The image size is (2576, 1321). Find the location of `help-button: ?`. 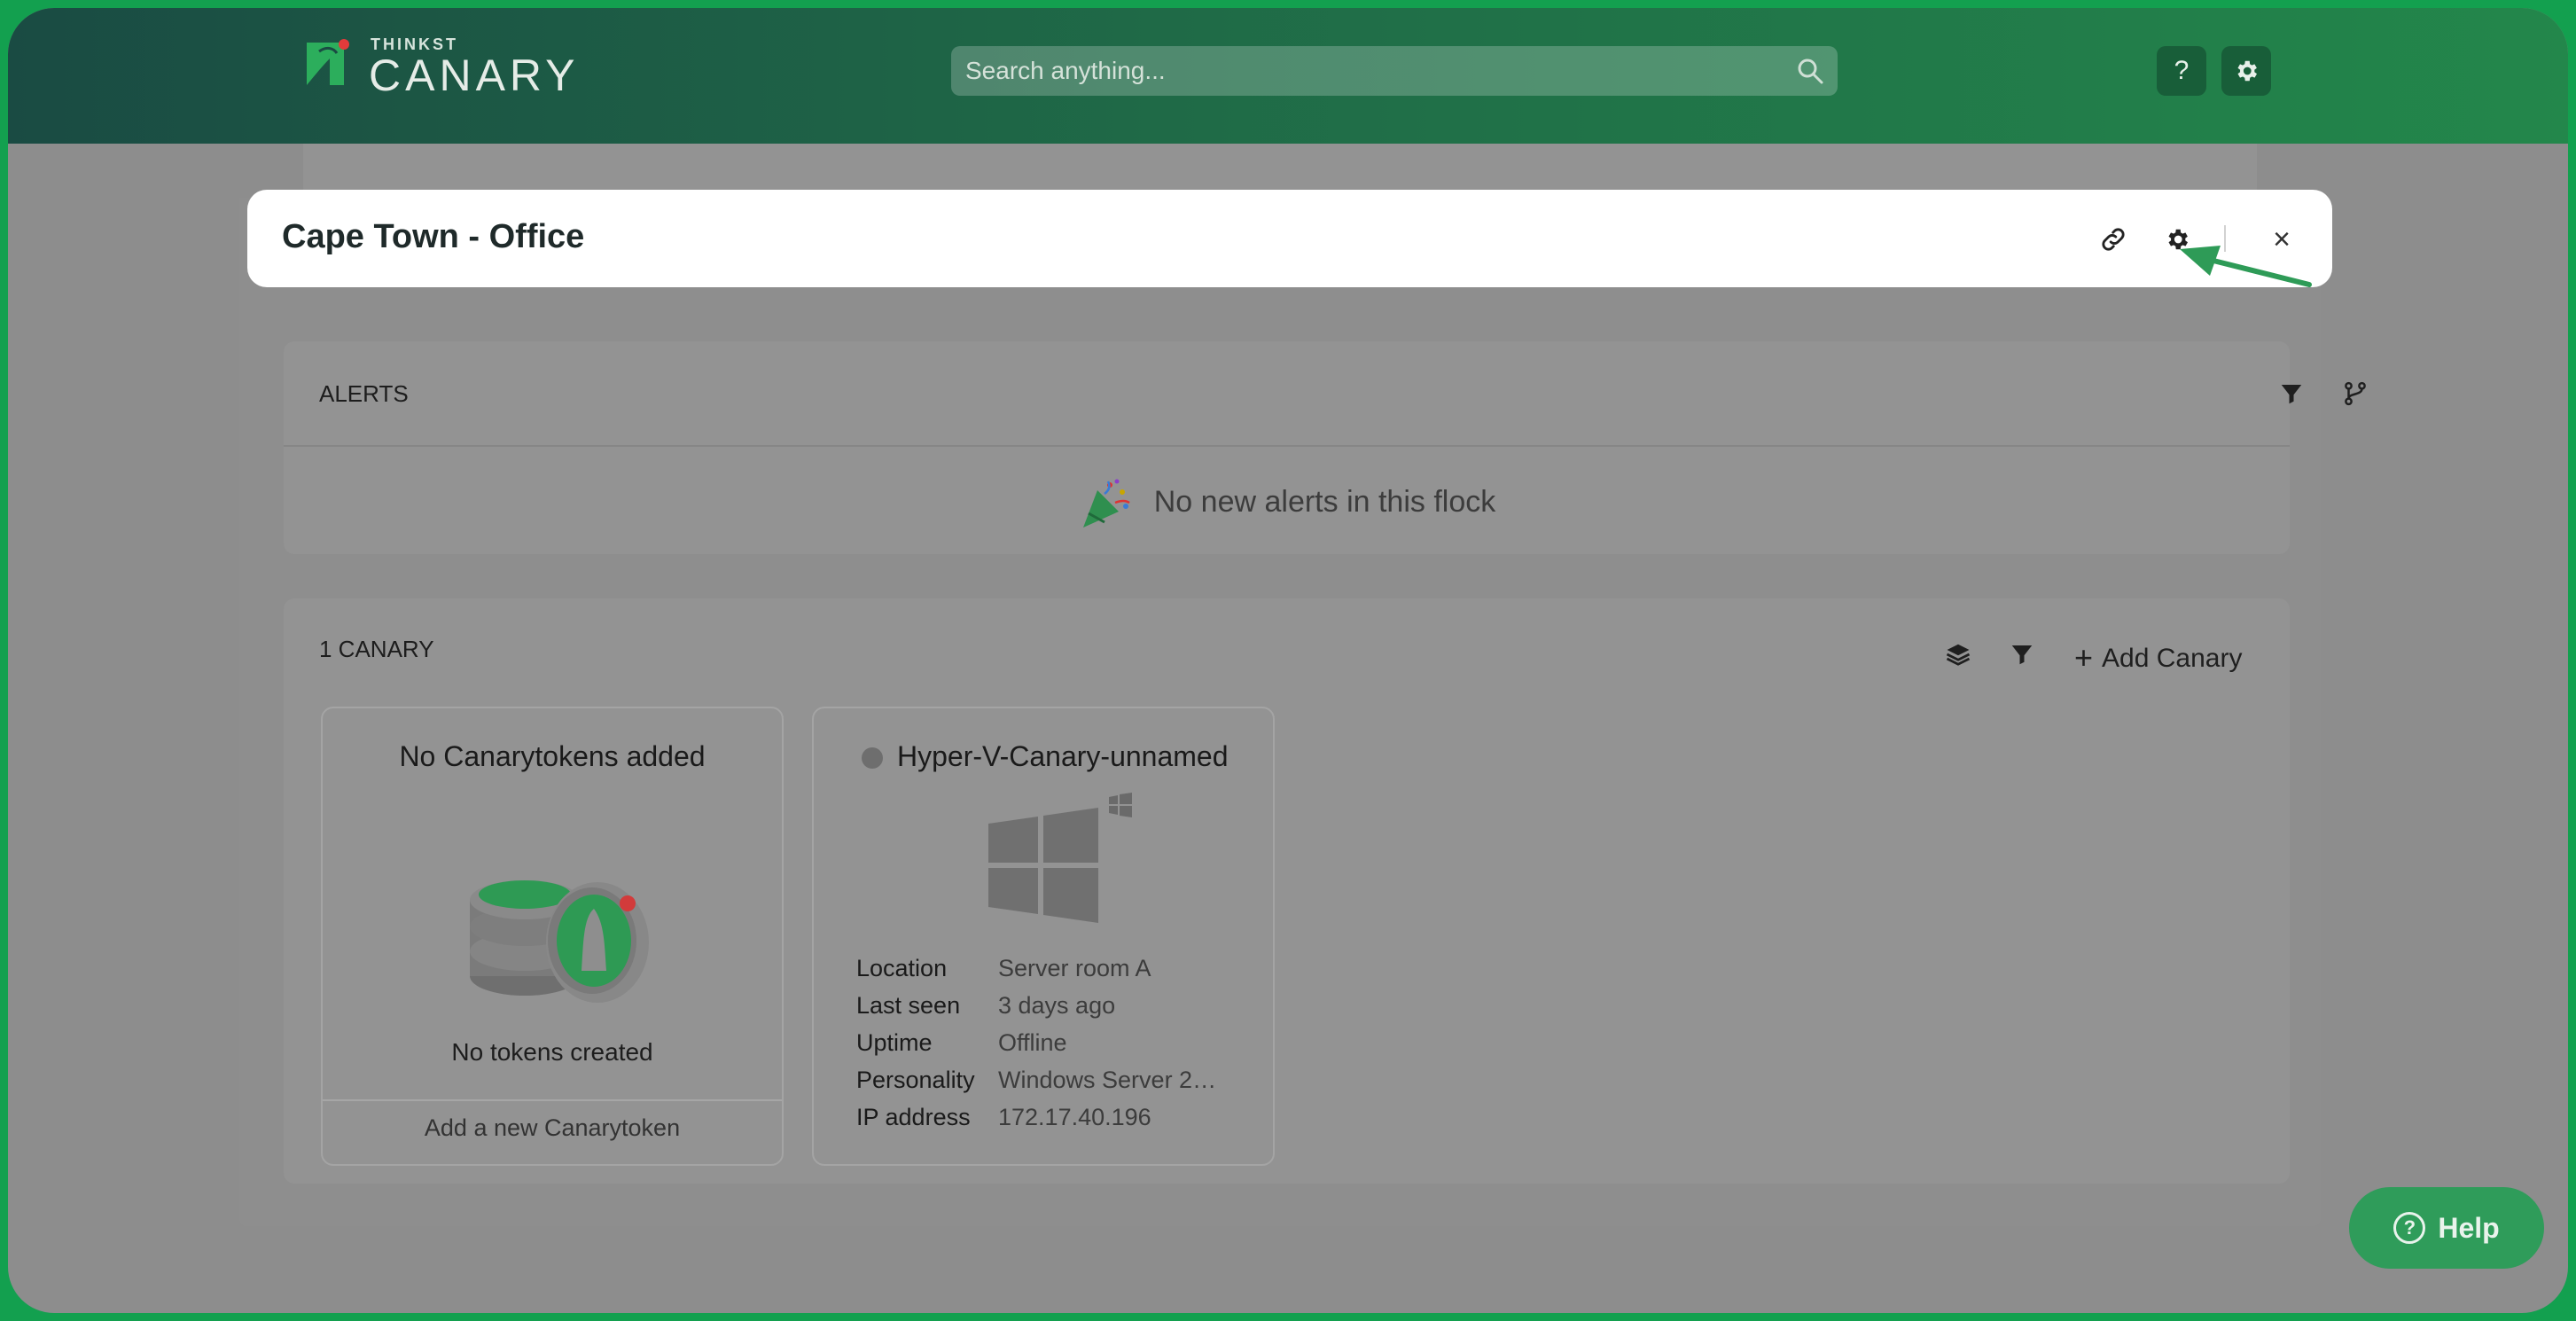

help-button: ? is located at coordinates (2181, 71).